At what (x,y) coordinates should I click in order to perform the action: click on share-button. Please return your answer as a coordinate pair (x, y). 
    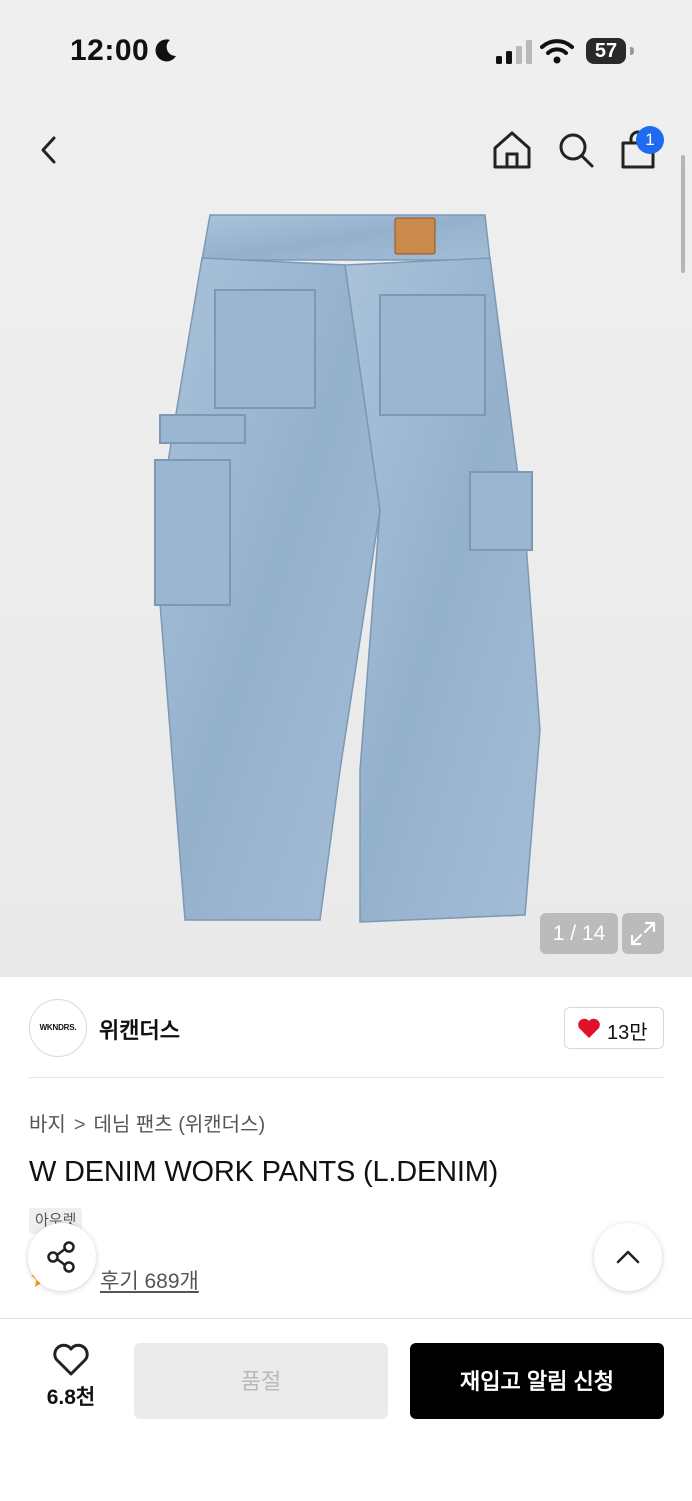
    Looking at the image, I should click on (62, 1257).